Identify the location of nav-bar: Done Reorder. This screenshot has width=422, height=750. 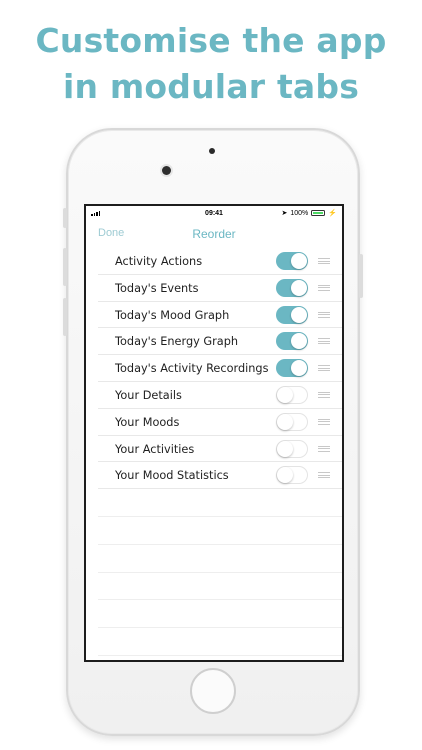
(214, 233).